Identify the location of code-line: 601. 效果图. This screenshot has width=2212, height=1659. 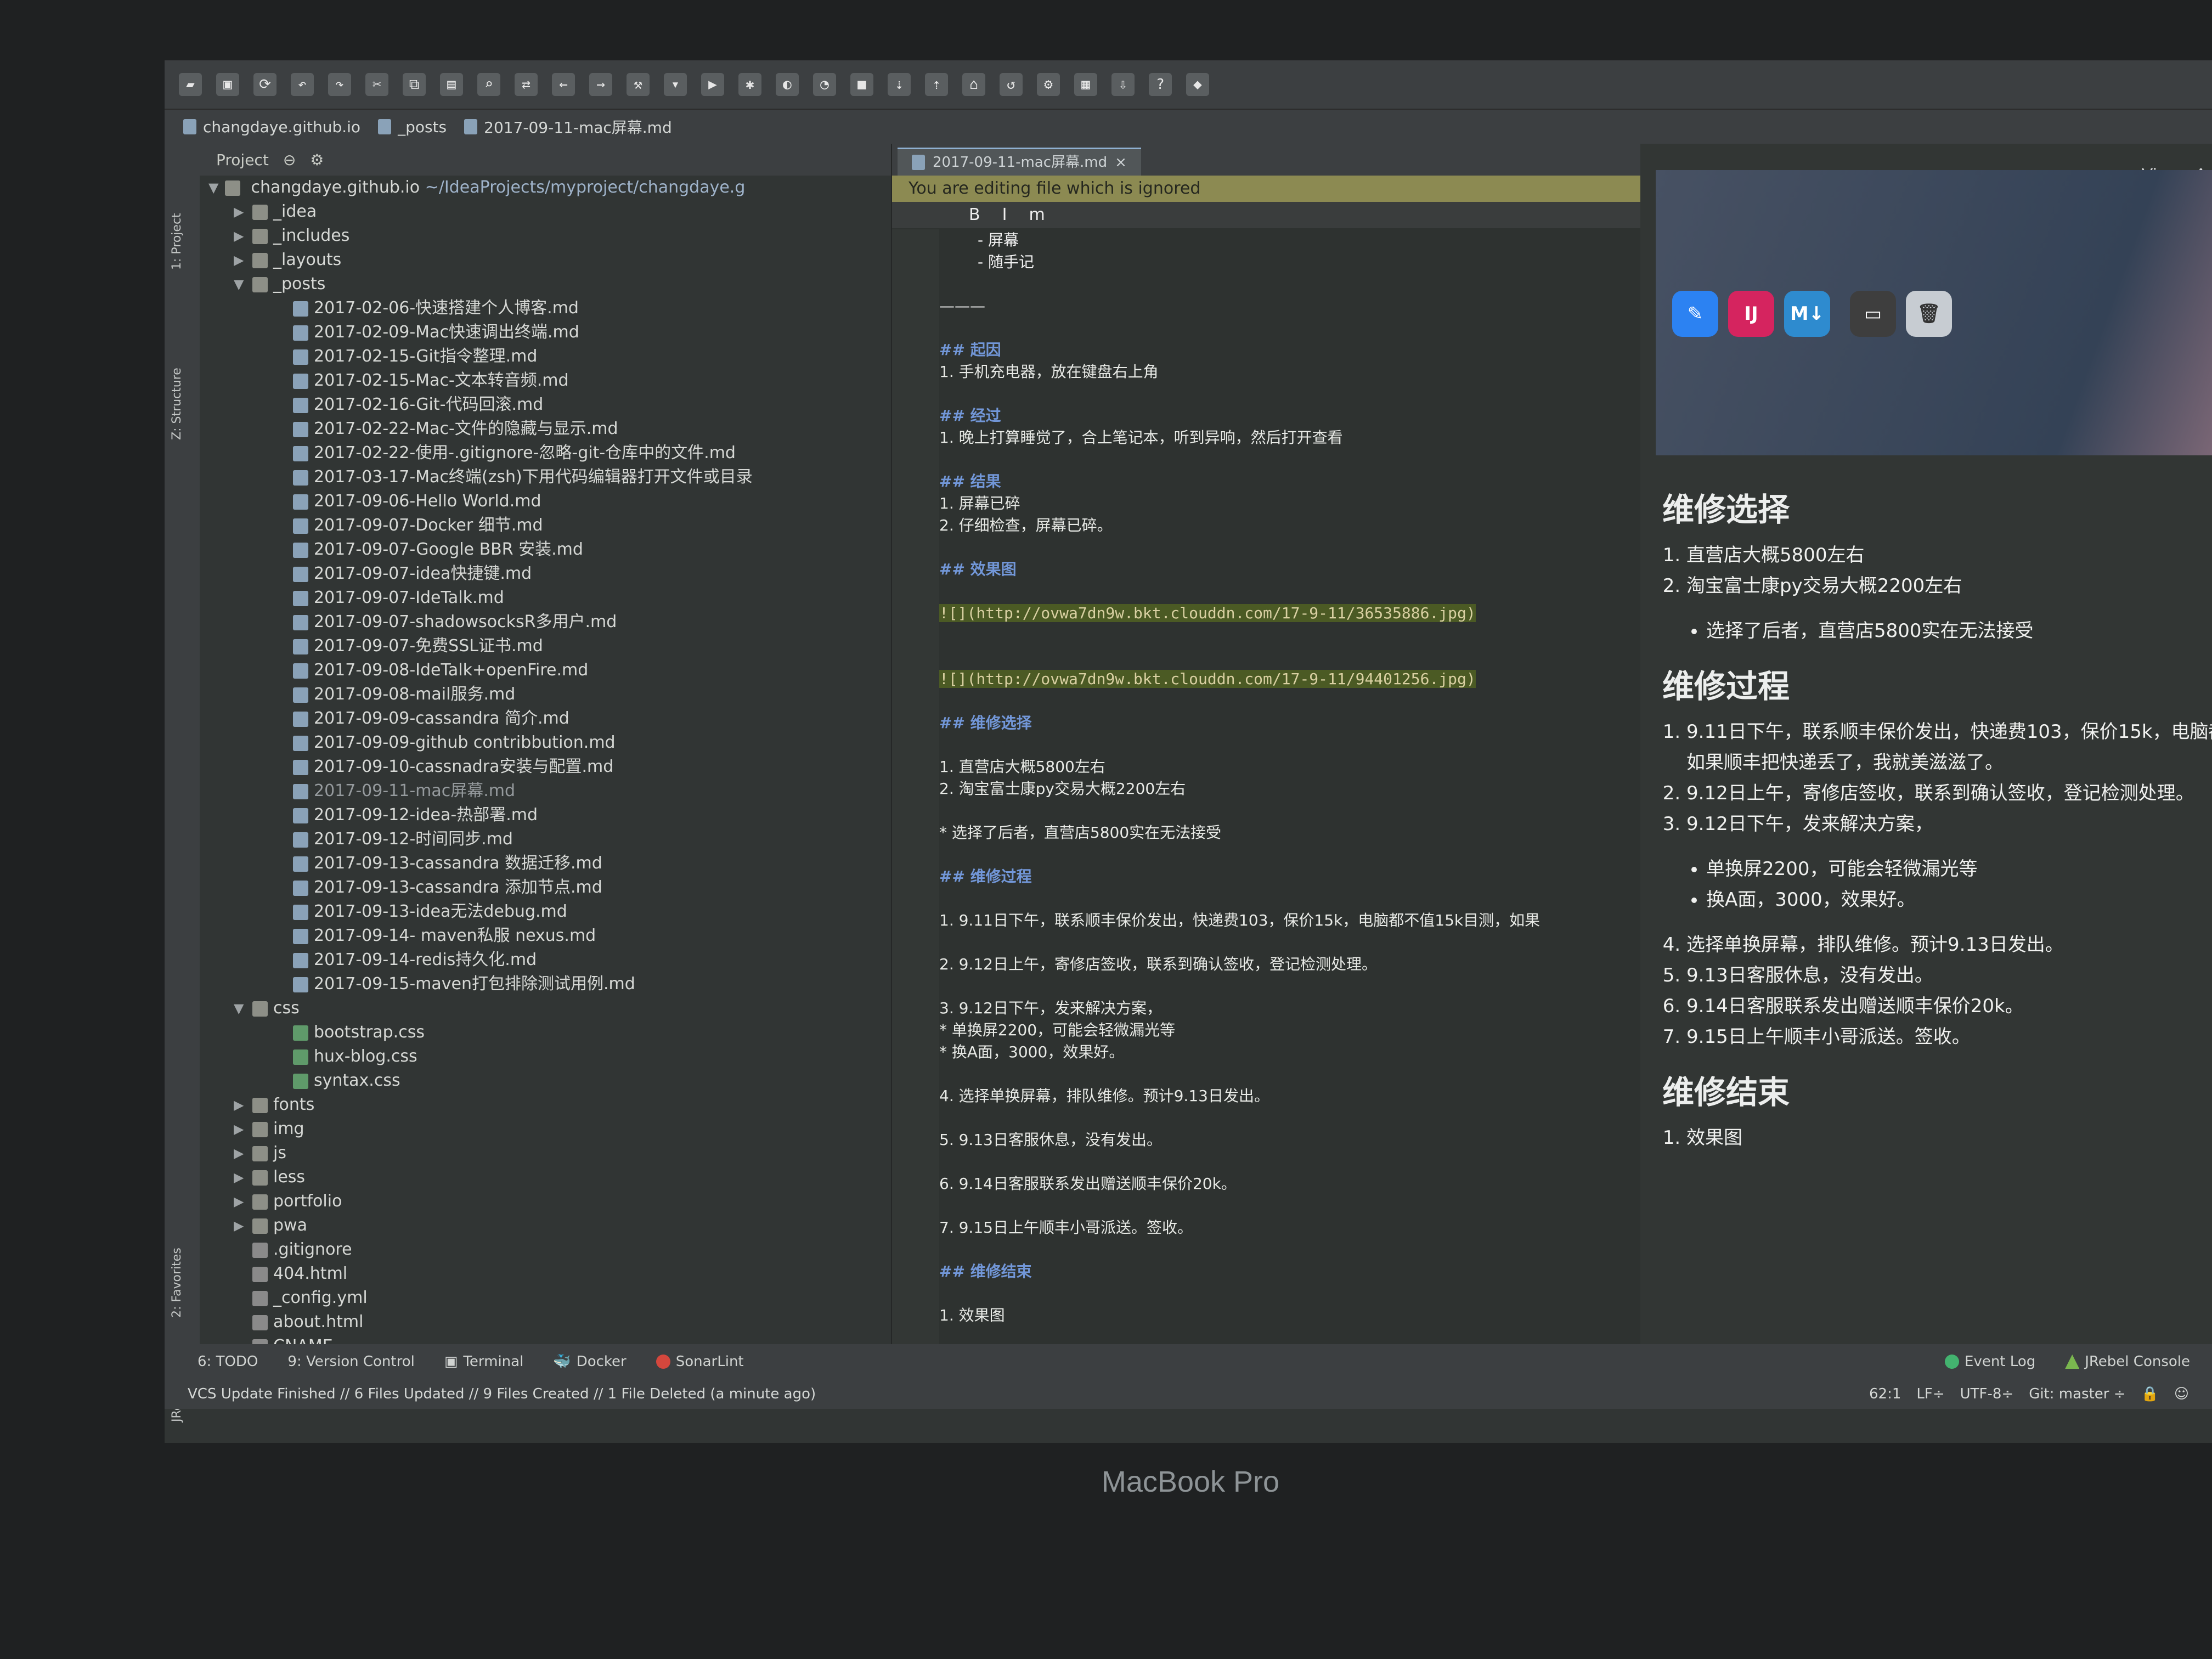
(1286, 1316).